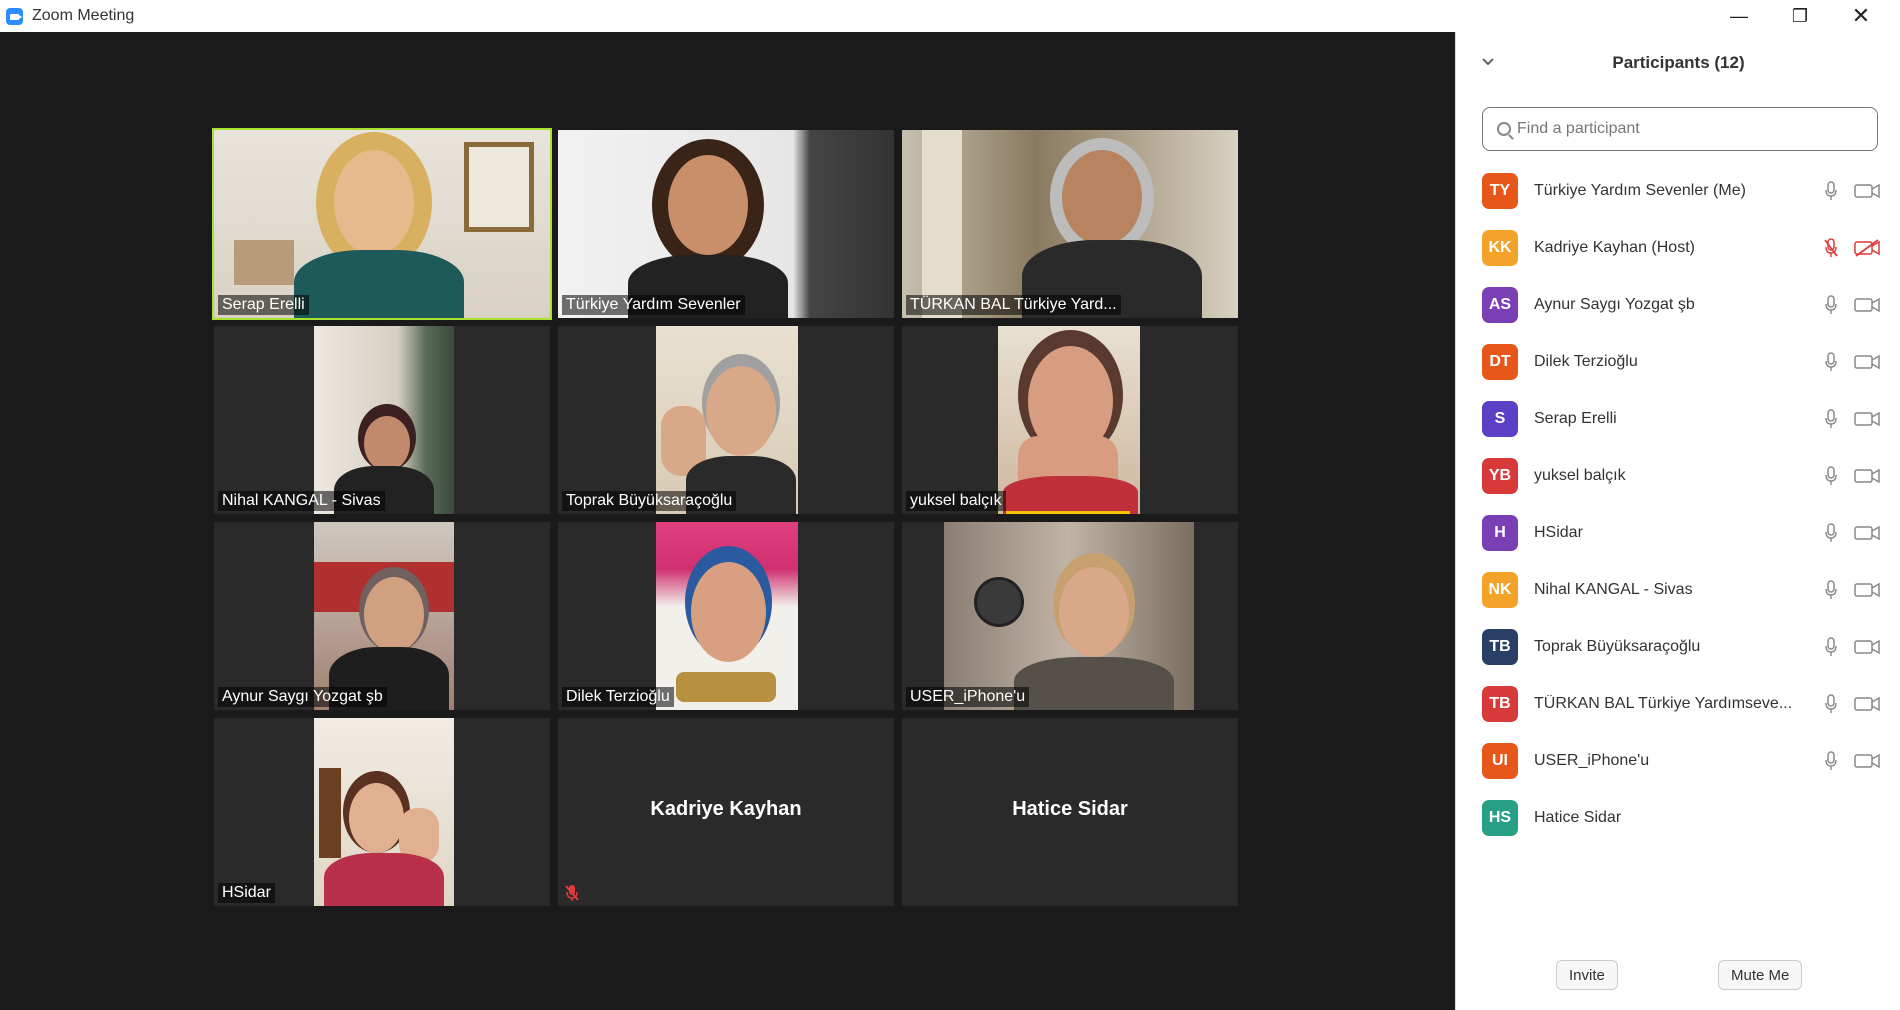 Image resolution: width=1900 pixels, height=1010 pixels. What do you see at coordinates (1678, 532) in the screenshot?
I see `participant-row: H HSidar` at bounding box center [1678, 532].